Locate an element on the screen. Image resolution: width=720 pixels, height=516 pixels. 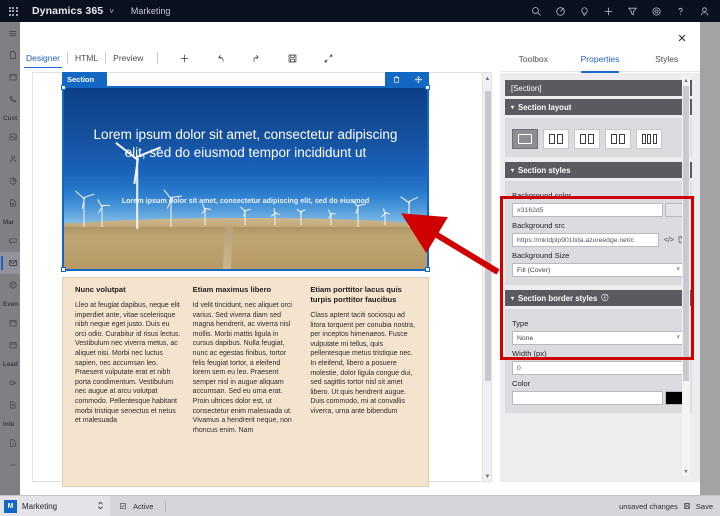
save-icon is located at coordinates (687, 506).